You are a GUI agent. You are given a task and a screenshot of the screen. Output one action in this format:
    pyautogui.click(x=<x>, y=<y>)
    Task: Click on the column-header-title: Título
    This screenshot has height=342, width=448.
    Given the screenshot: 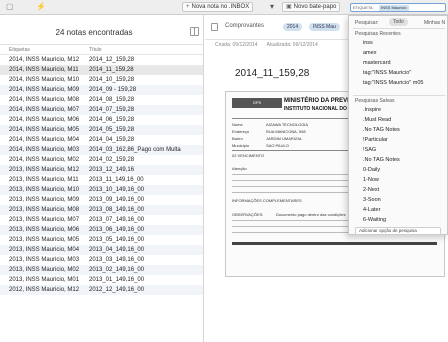 What is the action you would take?
    pyautogui.click(x=95, y=50)
    